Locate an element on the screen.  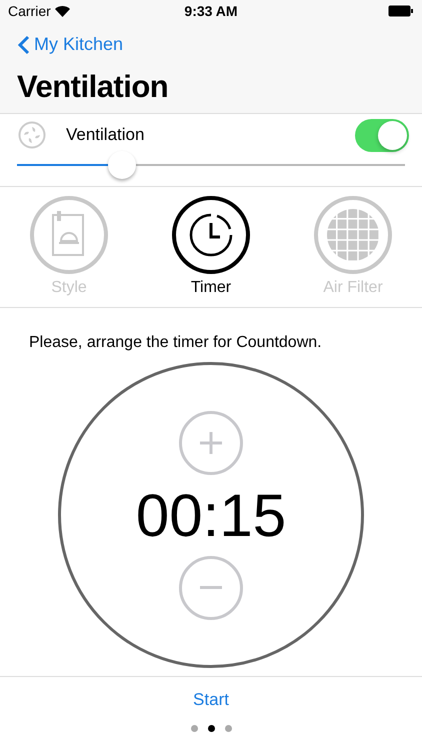
start-button: Start is located at coordinates (211, 700).